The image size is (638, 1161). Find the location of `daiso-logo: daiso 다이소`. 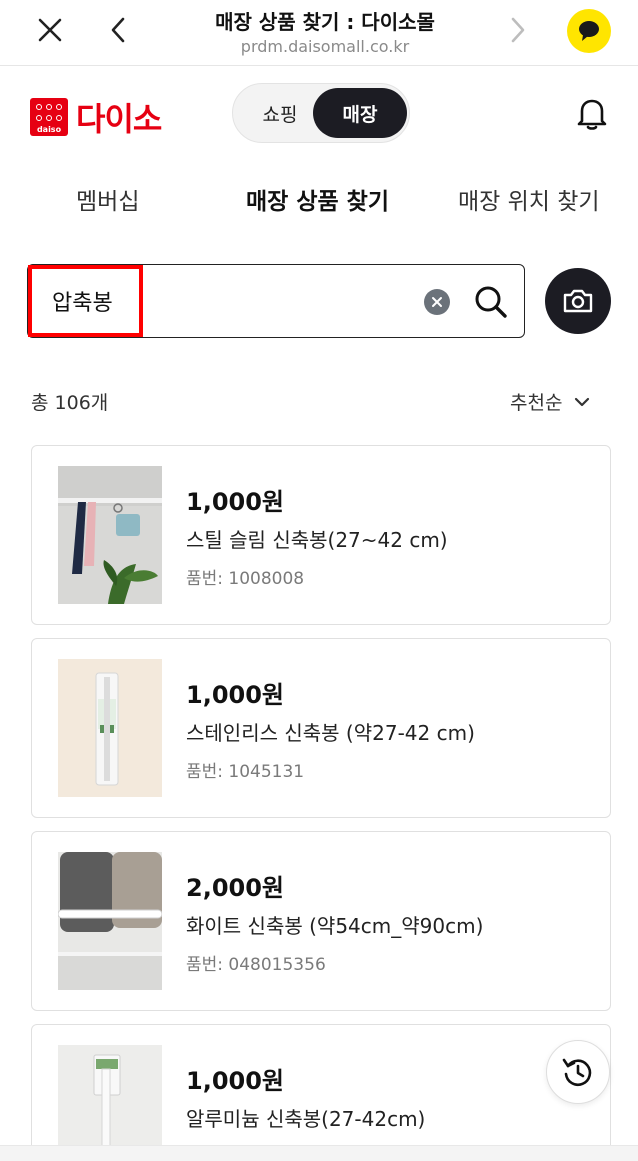

daiso-logo: daiso 다이소 is located at coordinates (96, 117).